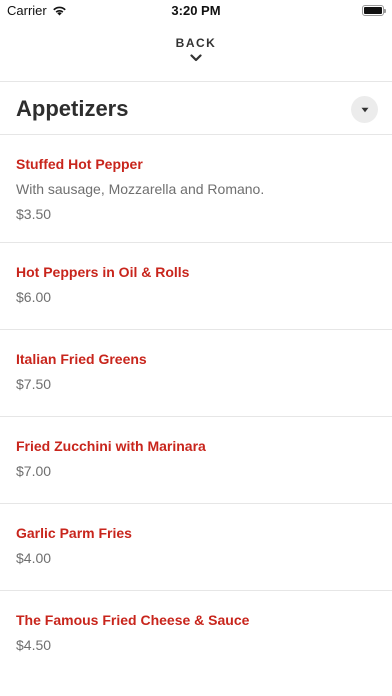  Describe the element at coordinates (34, 558) in the screenshot. I see `menu-item-price: $4.00` at that location.